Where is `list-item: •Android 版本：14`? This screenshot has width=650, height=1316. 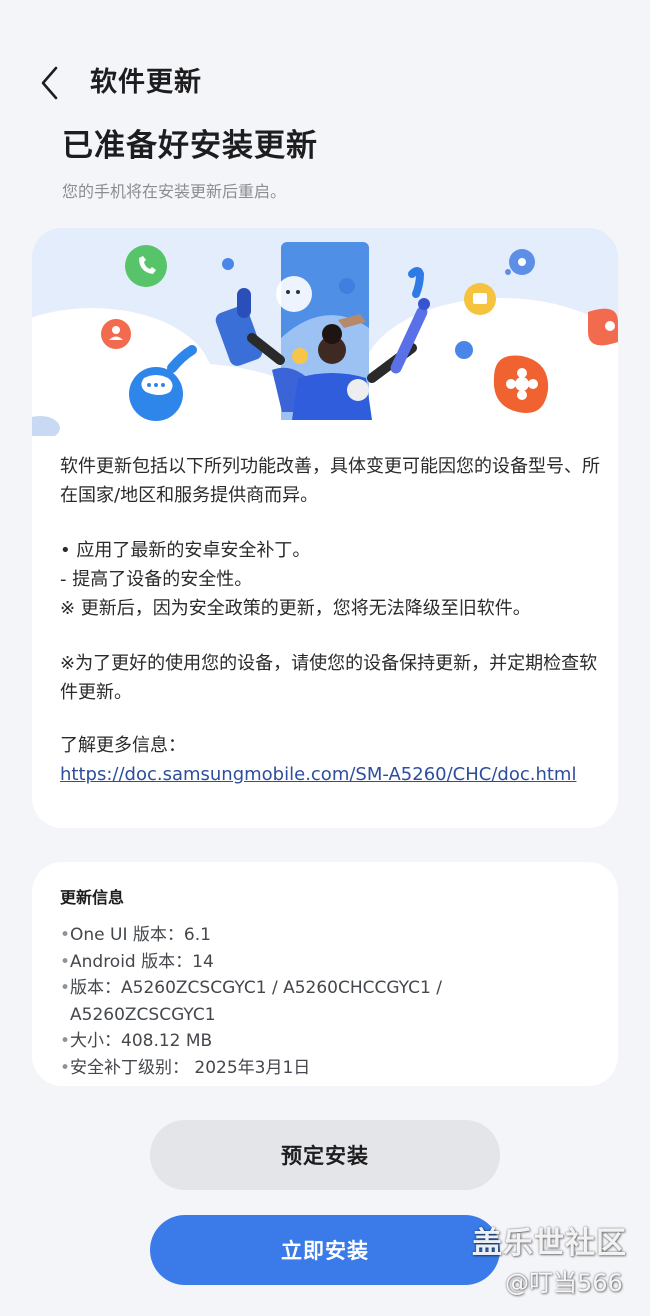
list-item: •Android 版本：14 is located at coordinates (137, 961).